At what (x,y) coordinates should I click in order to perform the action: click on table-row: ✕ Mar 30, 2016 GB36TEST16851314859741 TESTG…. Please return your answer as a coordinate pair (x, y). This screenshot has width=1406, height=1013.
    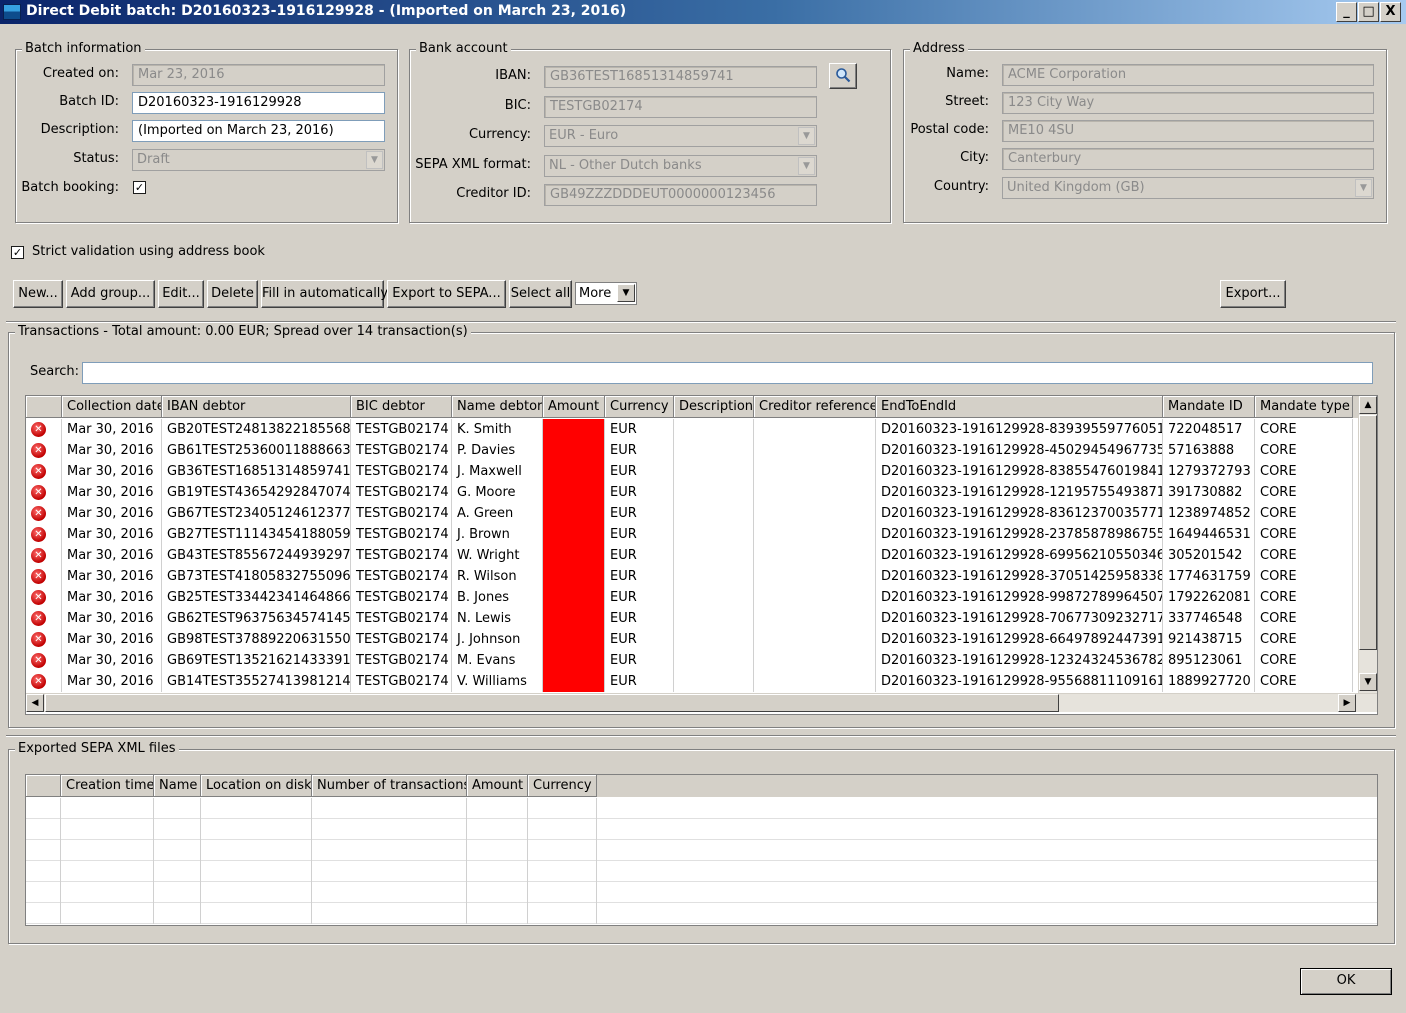
    Looking at the image, I should click on (692, 471).